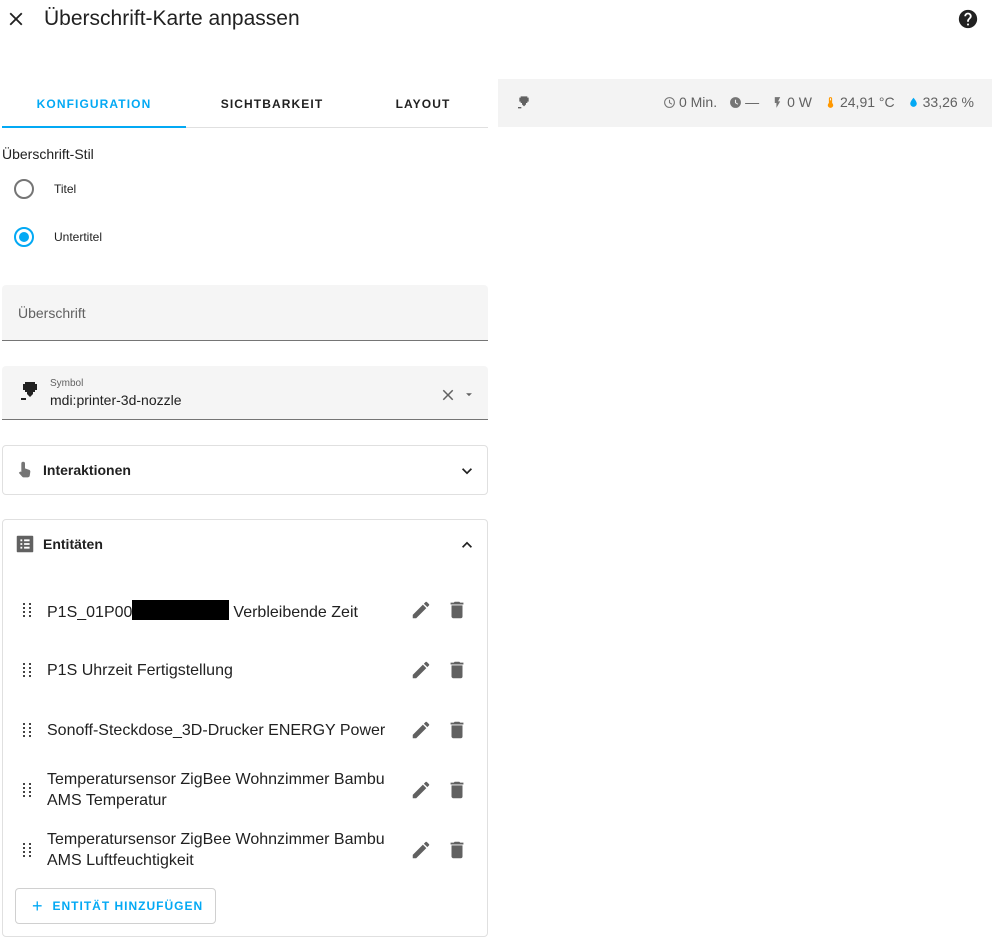  What do you see at coordinates (423, 103) in the screenshot?
I see `tab-layout: LAYOUT` at bounding box center [423, 103].